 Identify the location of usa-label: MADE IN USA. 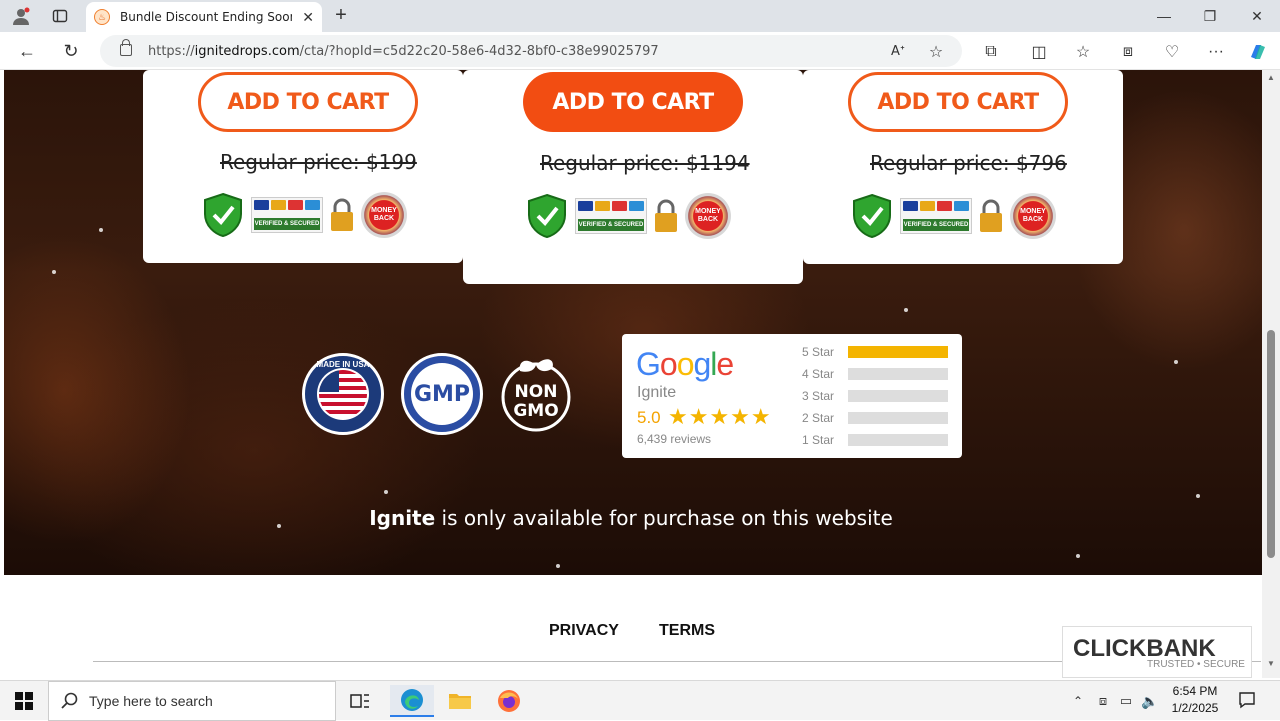
(343, 364).